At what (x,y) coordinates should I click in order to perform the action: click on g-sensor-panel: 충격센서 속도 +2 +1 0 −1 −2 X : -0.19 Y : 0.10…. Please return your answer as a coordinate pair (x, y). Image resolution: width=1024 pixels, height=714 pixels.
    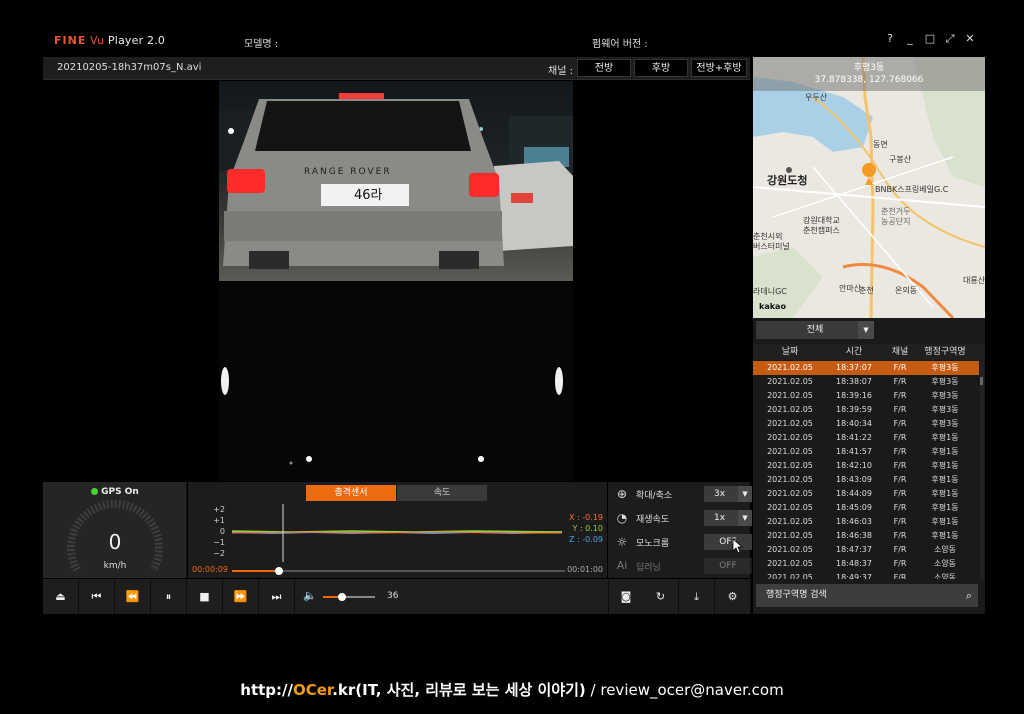
    Looking at the image, I should click on (397, 530).